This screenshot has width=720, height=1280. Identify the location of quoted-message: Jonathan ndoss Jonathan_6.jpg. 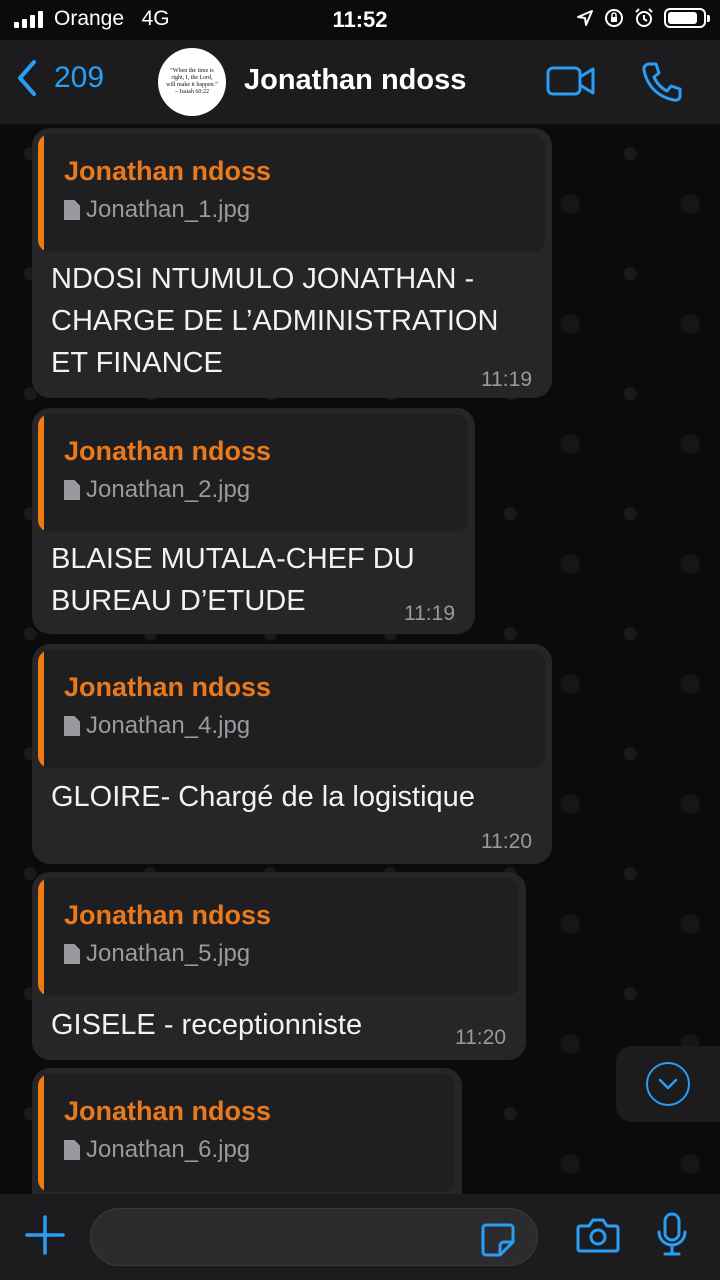
(246, 1133).